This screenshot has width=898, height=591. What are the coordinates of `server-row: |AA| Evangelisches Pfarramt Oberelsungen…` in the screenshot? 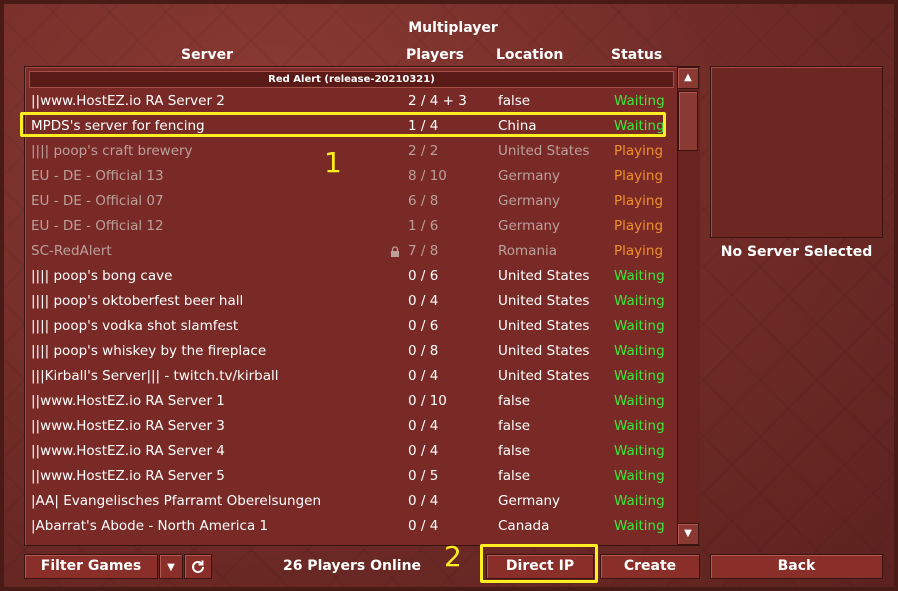 It's located at (350, 501).